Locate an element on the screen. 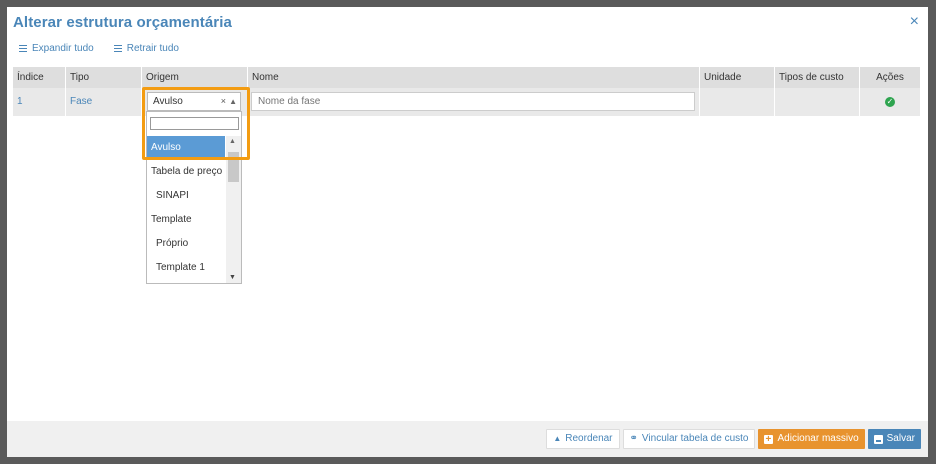 Image resolution: width=936 pixels, height=464 pixels. dropdown-scrollbar: ▲ ▼ is located at coordinates (233, 209).